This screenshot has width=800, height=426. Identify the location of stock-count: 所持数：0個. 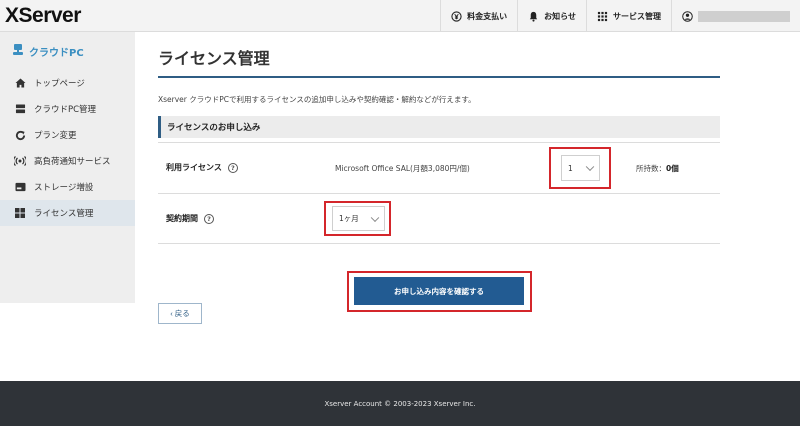
(657, 168).